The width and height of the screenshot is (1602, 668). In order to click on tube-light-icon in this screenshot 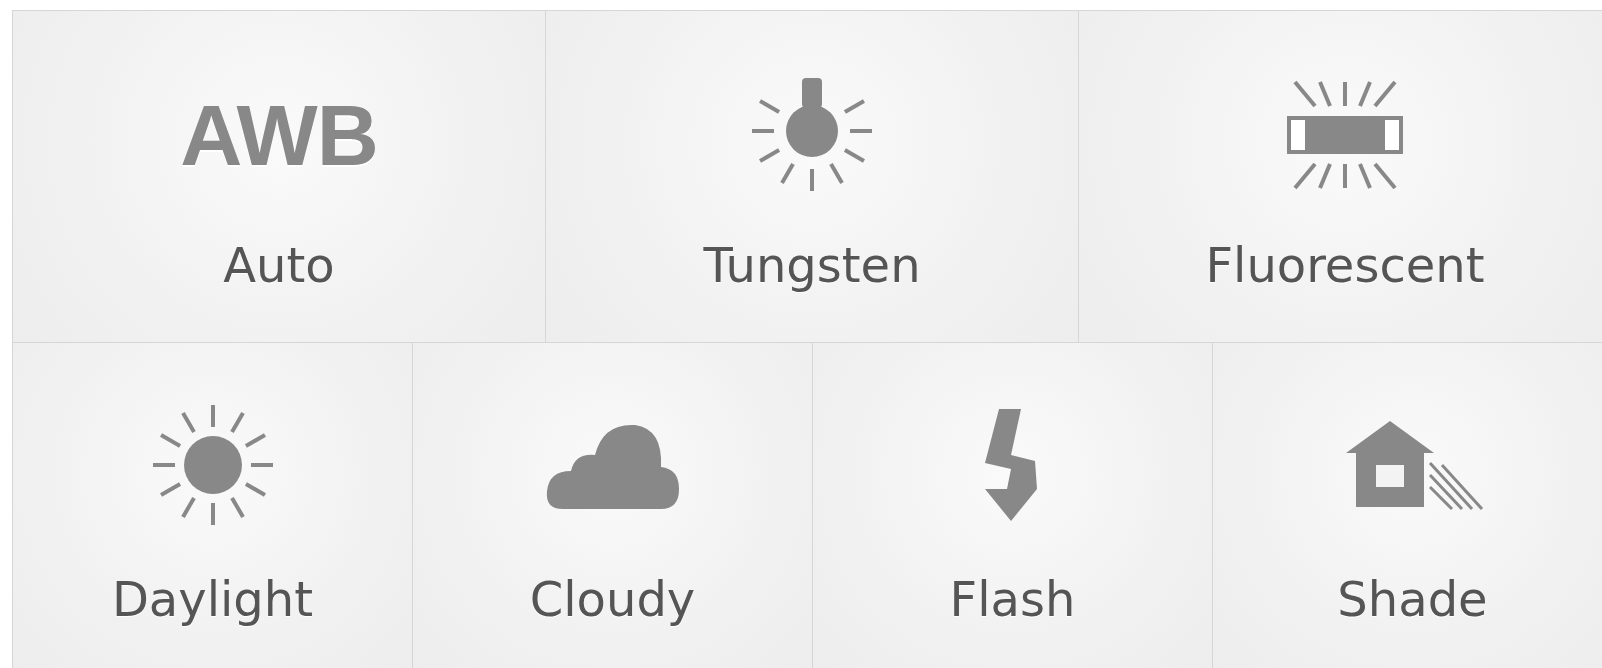, I will do `click(1345, 135)`.